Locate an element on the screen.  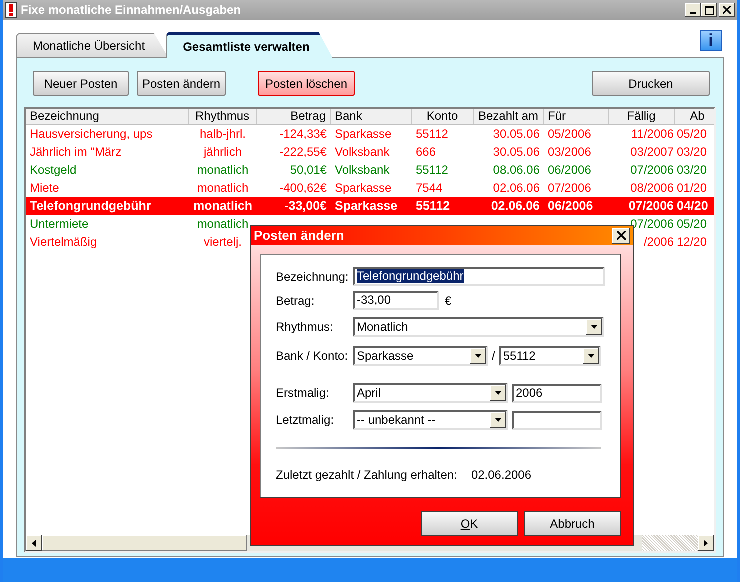
table-cell: 03/2007 is located at coordinates (652, 152).